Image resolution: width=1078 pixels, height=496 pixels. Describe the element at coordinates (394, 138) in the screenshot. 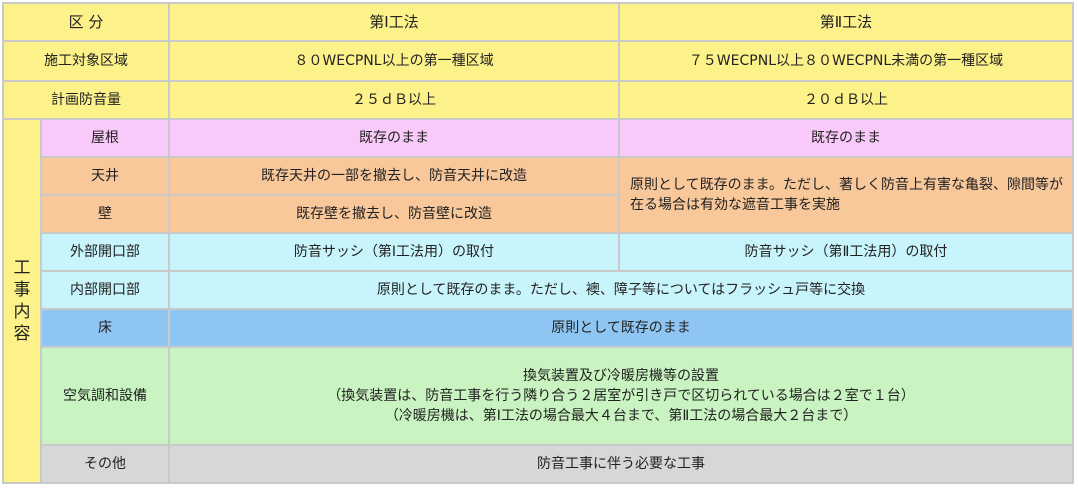

I see `roof-method1: 既存のまま` at that location.